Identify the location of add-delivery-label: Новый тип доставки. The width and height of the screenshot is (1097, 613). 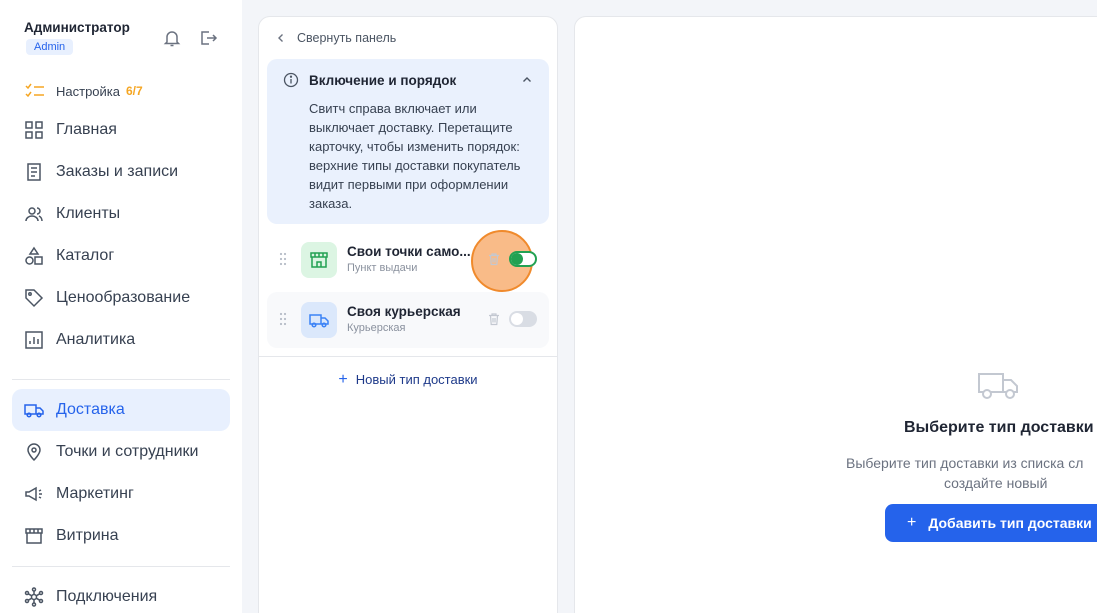
(416, 379).